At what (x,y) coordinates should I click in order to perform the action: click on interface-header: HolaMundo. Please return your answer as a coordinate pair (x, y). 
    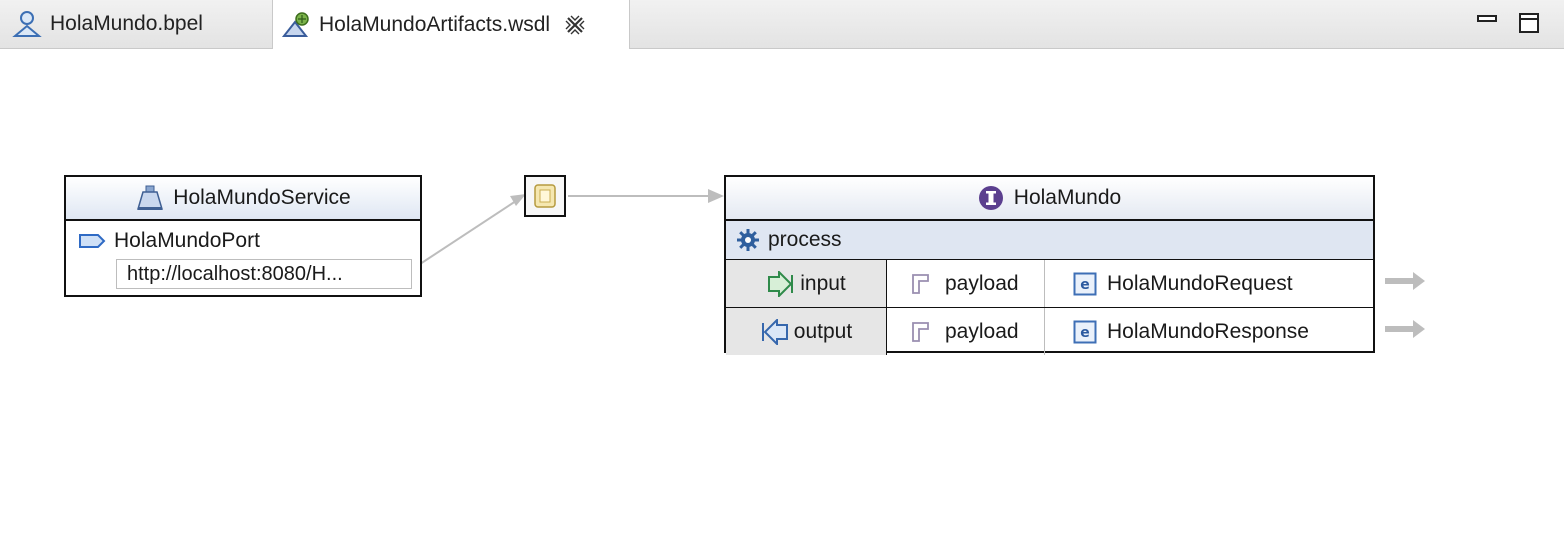
    Looking at the image, I should click on (1049, 199).